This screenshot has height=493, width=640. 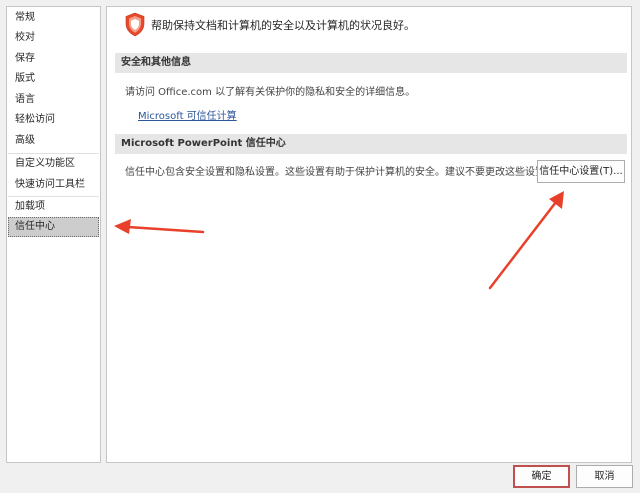 What do you see at coordinates (187, 114) in the screenshot?
I see `trustworthy-computing-link: Microsoft 可信任计算` at bounding box center [187, 114].